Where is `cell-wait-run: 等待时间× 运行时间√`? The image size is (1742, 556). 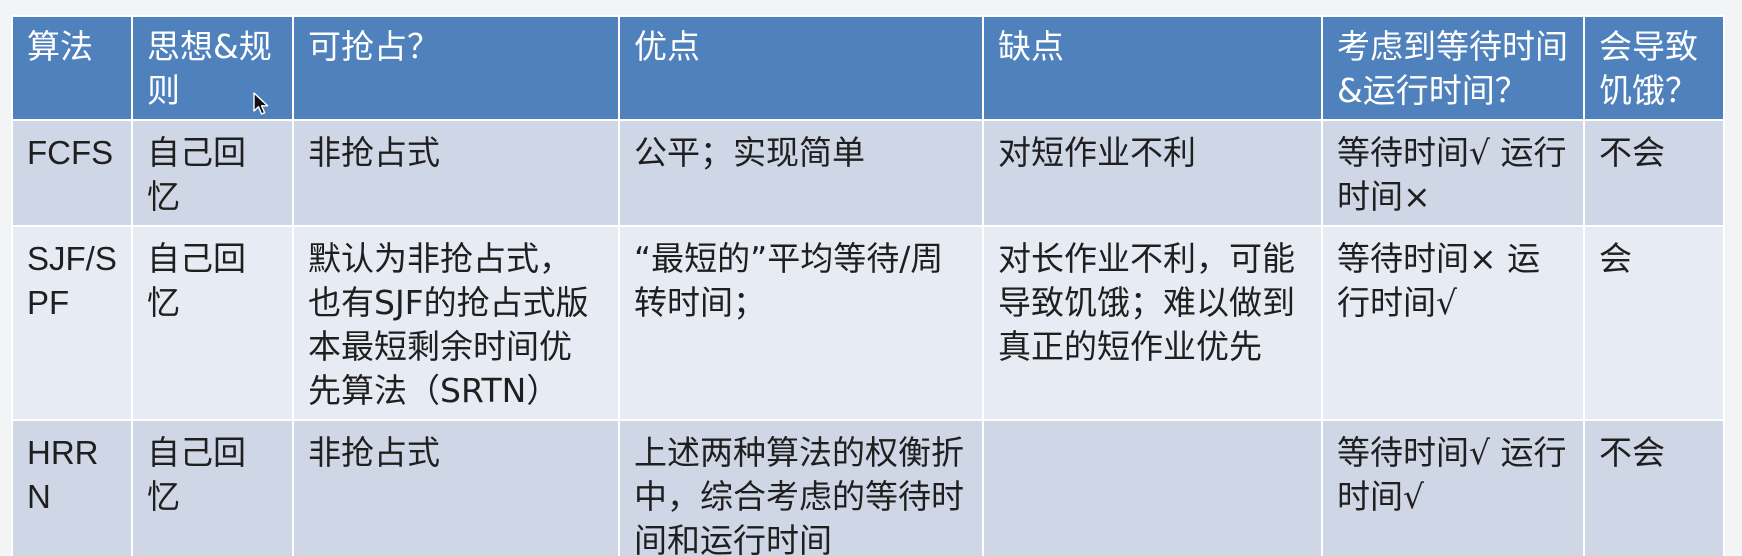 cell-wait-run: 等待时间× 运行时间√ is located at coordinates (1453, 323).